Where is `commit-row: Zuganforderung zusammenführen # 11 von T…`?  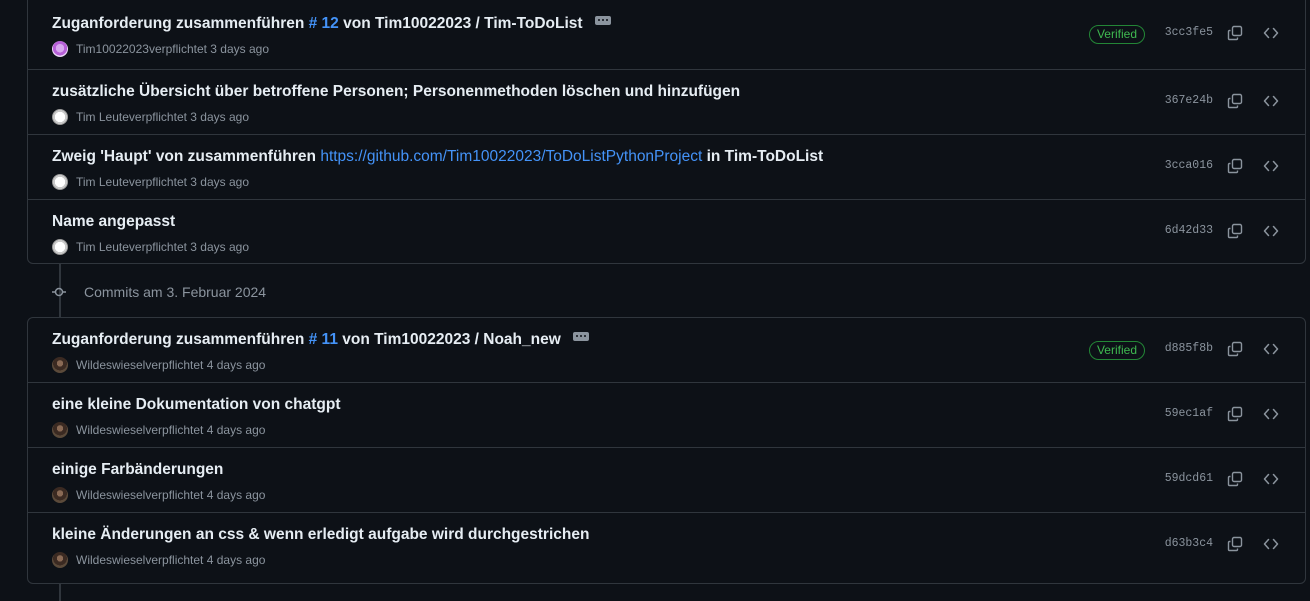 commit-row: Zuganforderung zusammenführen # 11 von T… is located at coordinates (666, 350).